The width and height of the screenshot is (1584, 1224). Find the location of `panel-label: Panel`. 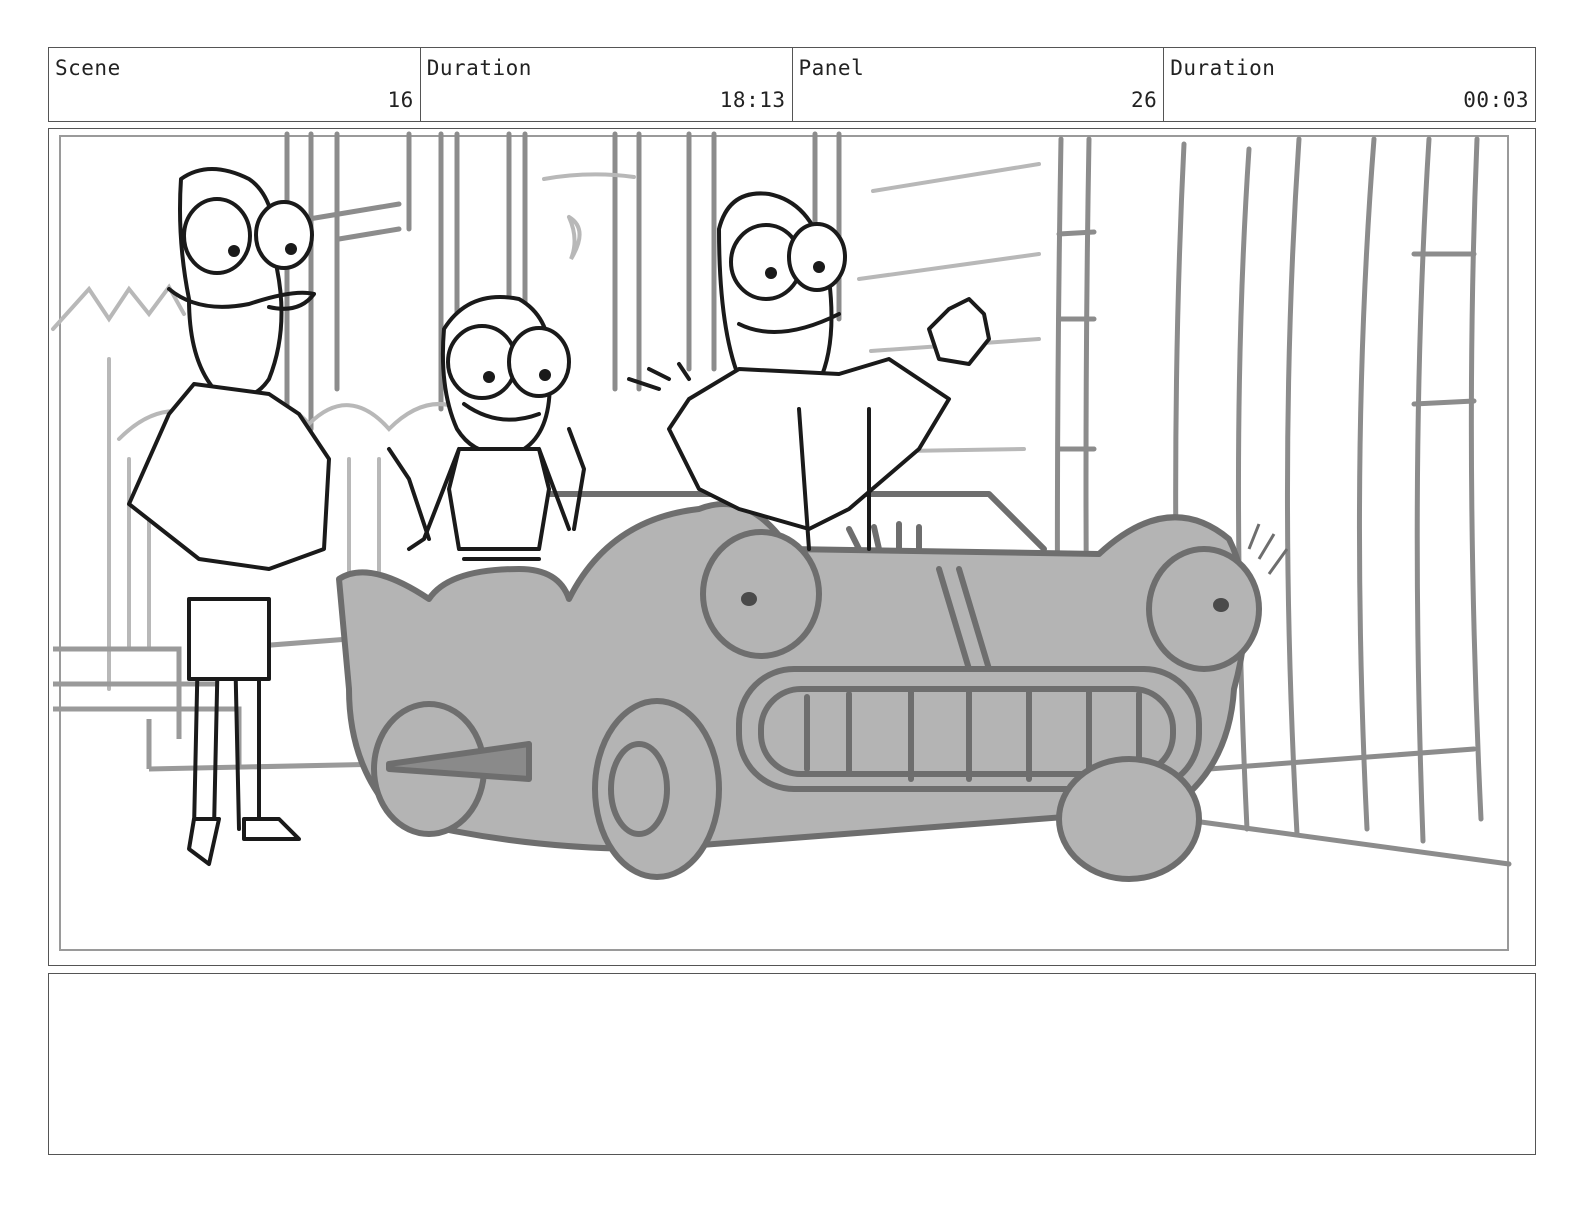

panel-label: Panel is located at coordinates (831, 68).